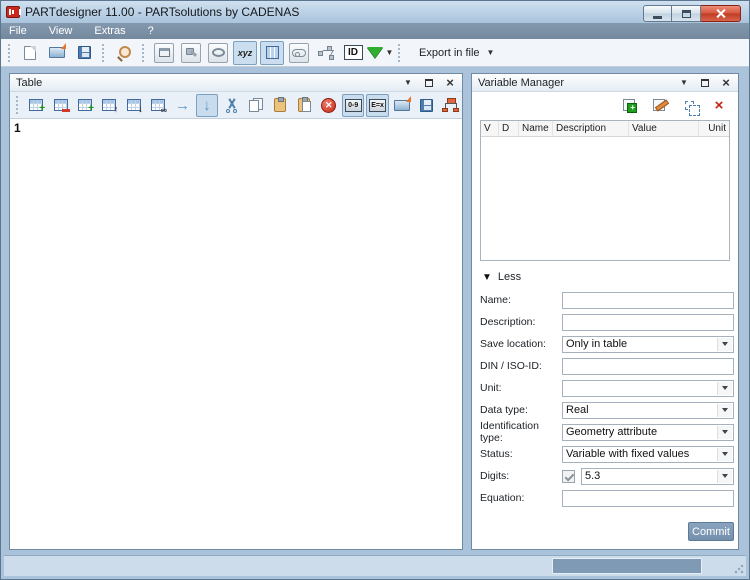 The height and width of the screenshot is (580, 750). Describe the element at coordinates (664, 128) in the screenshot. I see `column-header-value: Value` at that location.